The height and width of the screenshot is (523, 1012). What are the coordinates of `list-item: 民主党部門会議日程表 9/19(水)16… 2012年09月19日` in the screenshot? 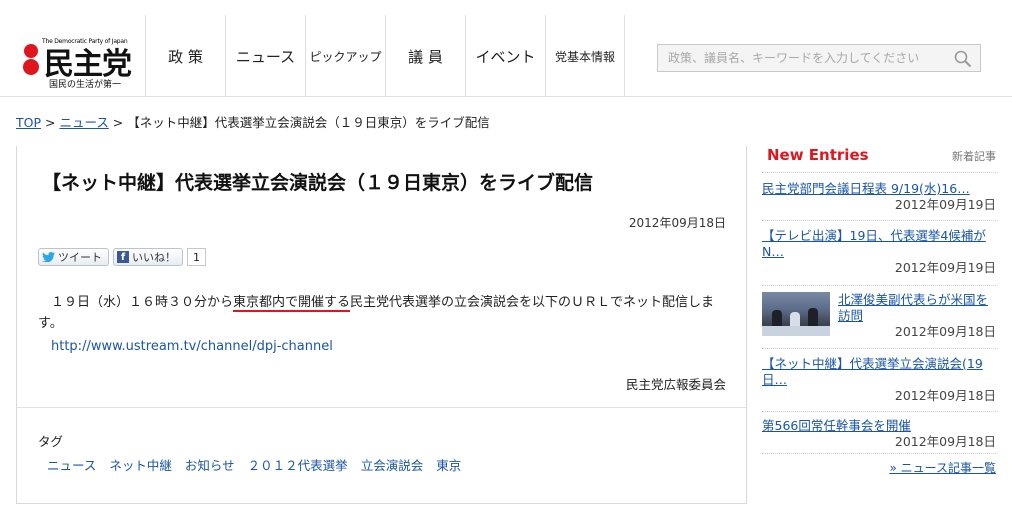 It's located at (879, 197).